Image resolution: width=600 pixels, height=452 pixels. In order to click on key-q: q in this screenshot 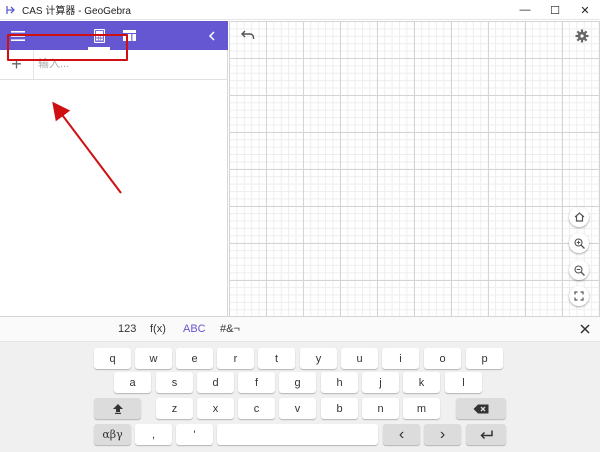, I will do `click(112, 358)`.